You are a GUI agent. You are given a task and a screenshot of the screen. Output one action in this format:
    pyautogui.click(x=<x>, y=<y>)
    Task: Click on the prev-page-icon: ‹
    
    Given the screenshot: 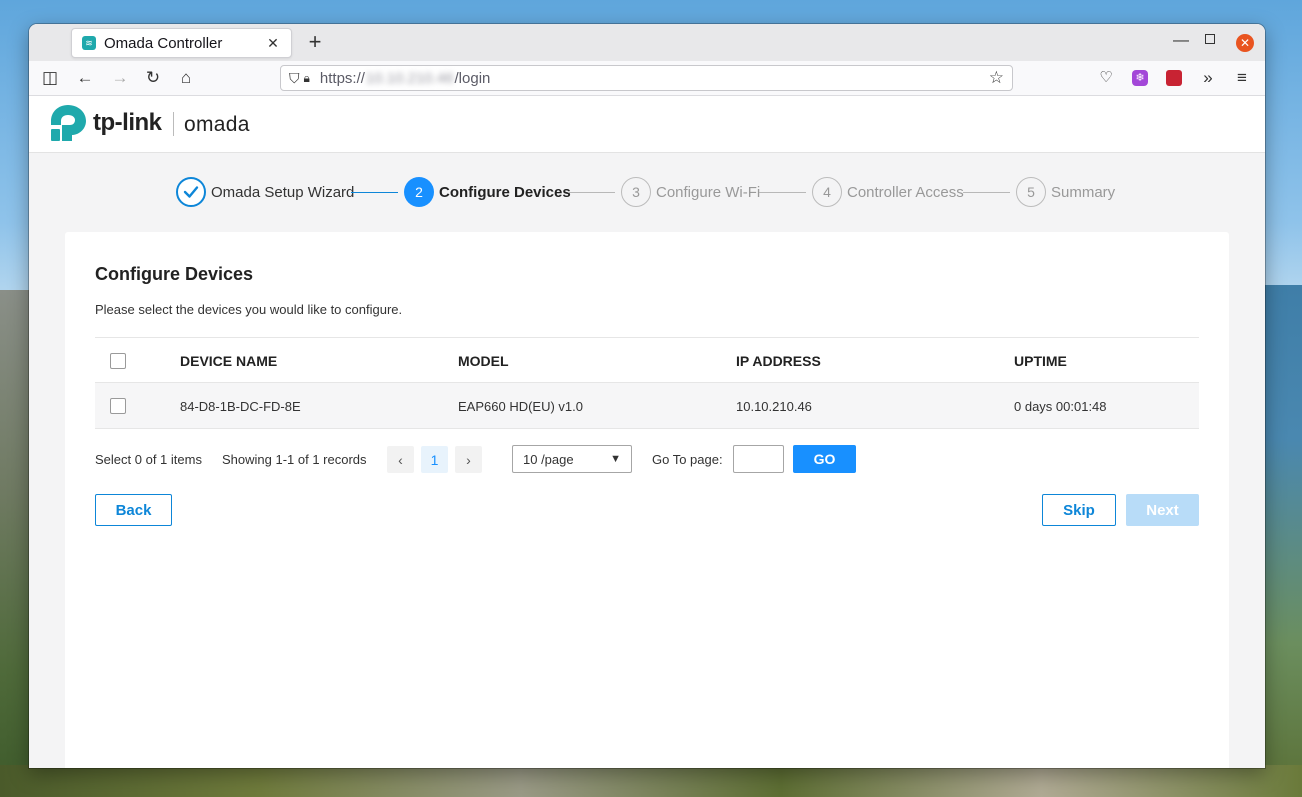 What is the action you would take?
    pyautogui.click(x=400, y=459)
    